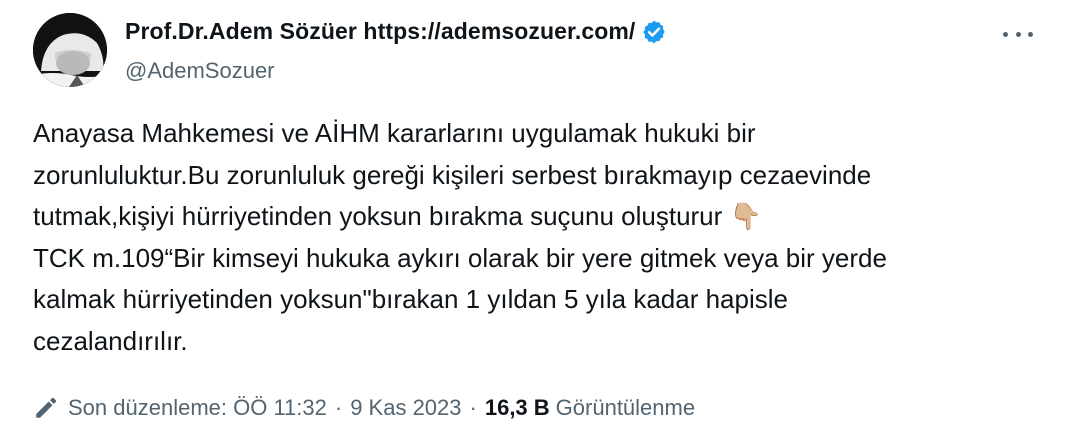  Describe the element at coordinates (517, 408) in the screenshot. I see `views-count: 16,3 B` at that location.